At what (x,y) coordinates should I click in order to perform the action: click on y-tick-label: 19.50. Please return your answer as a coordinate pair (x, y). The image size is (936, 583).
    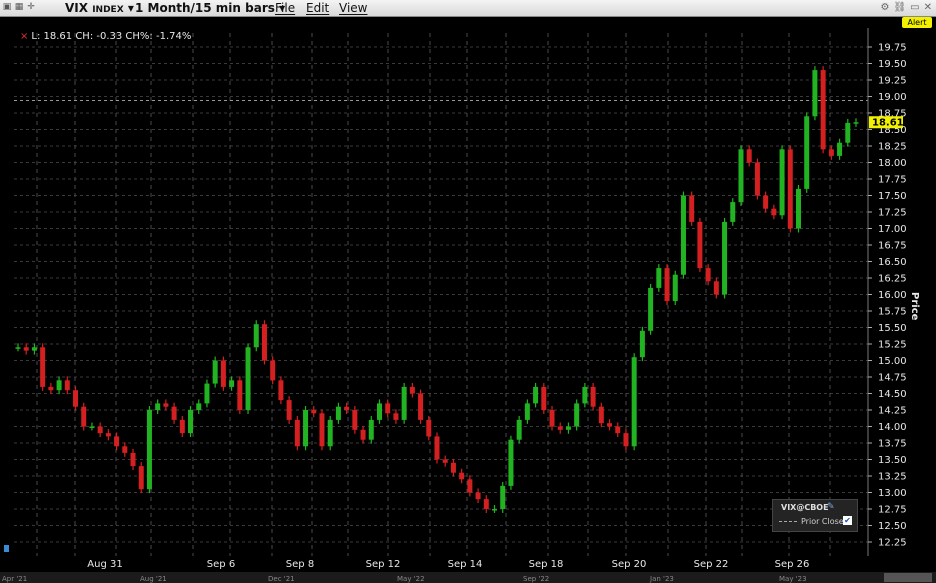
    Looking at the image, I should click on (892, 64).